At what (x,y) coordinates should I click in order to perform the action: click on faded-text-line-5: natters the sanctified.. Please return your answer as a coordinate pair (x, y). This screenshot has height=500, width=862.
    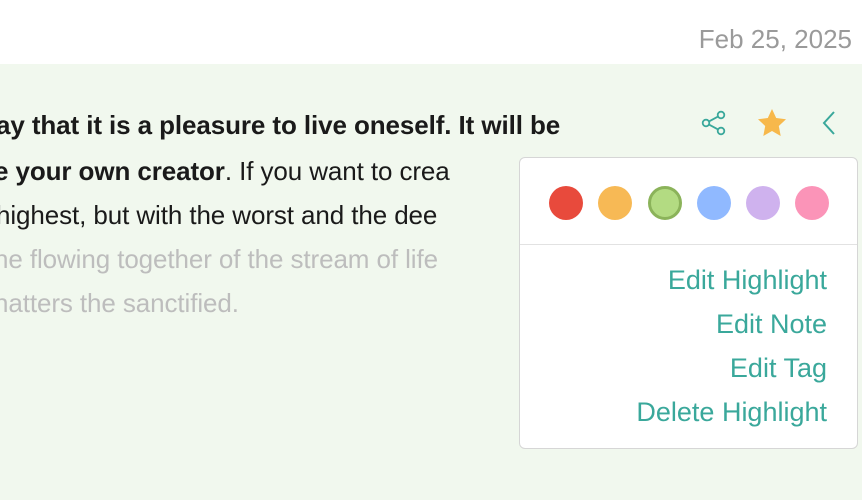
    Looking at the image, I should click on (119, 303).